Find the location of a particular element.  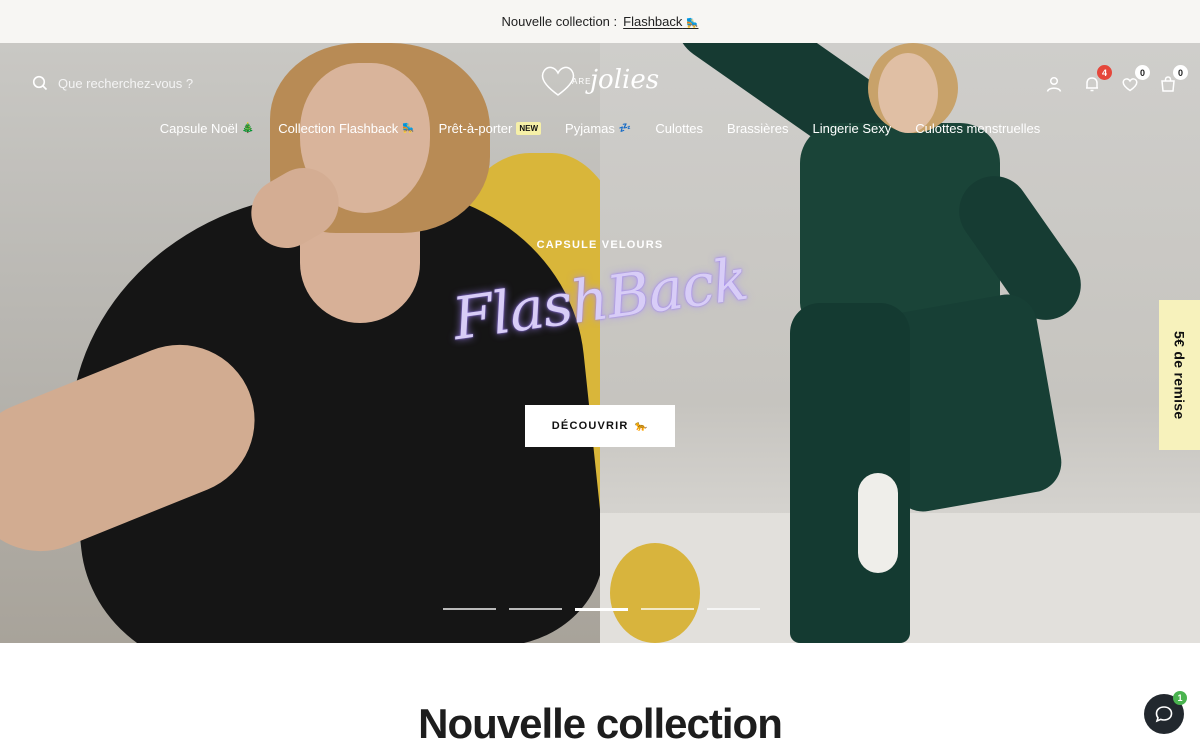

nav-item-label: Collection Flashback is located at coordinates (338, 128).